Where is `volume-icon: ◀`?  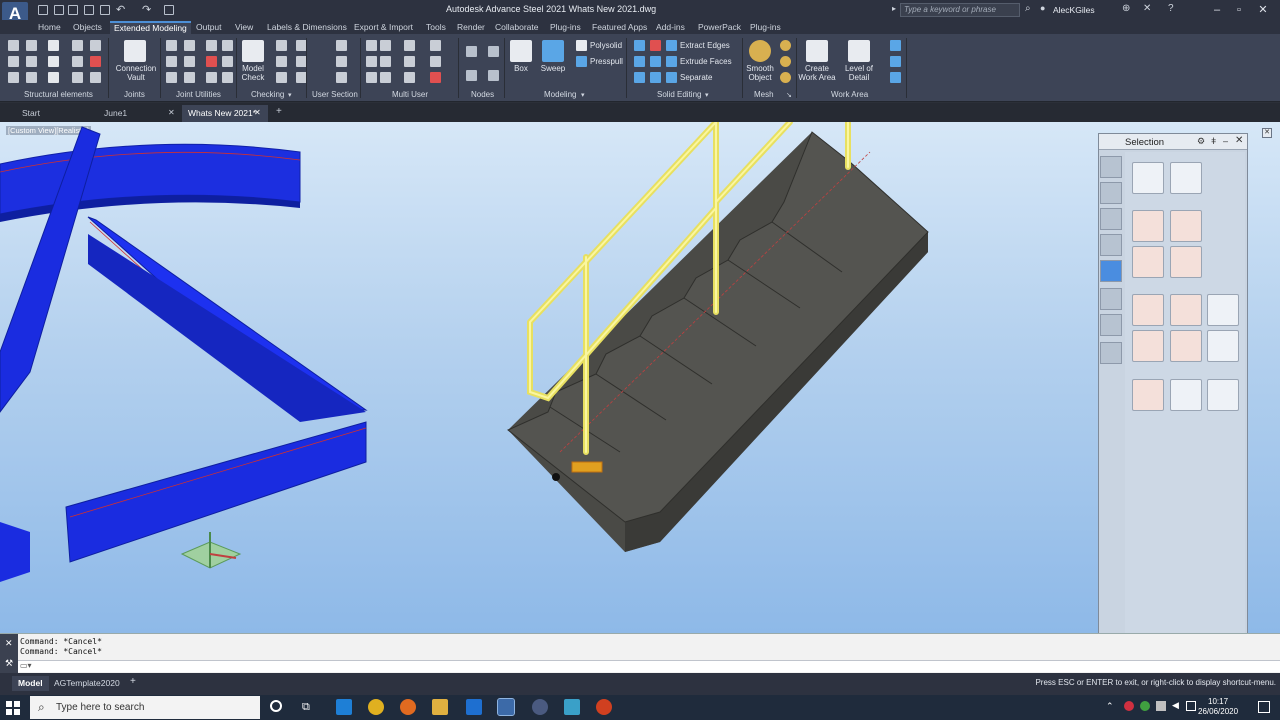 volume-icon: ◀ is located at coordinates (1175, 705).